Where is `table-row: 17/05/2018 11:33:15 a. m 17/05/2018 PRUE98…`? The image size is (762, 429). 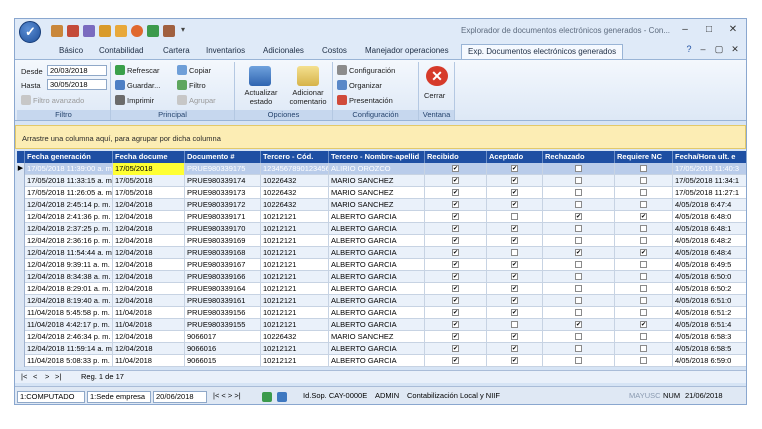 table-row: 17/05/2018 11:33:15 a. m 17/05/2018 PRUE98… is located at coordinates (381, 181).